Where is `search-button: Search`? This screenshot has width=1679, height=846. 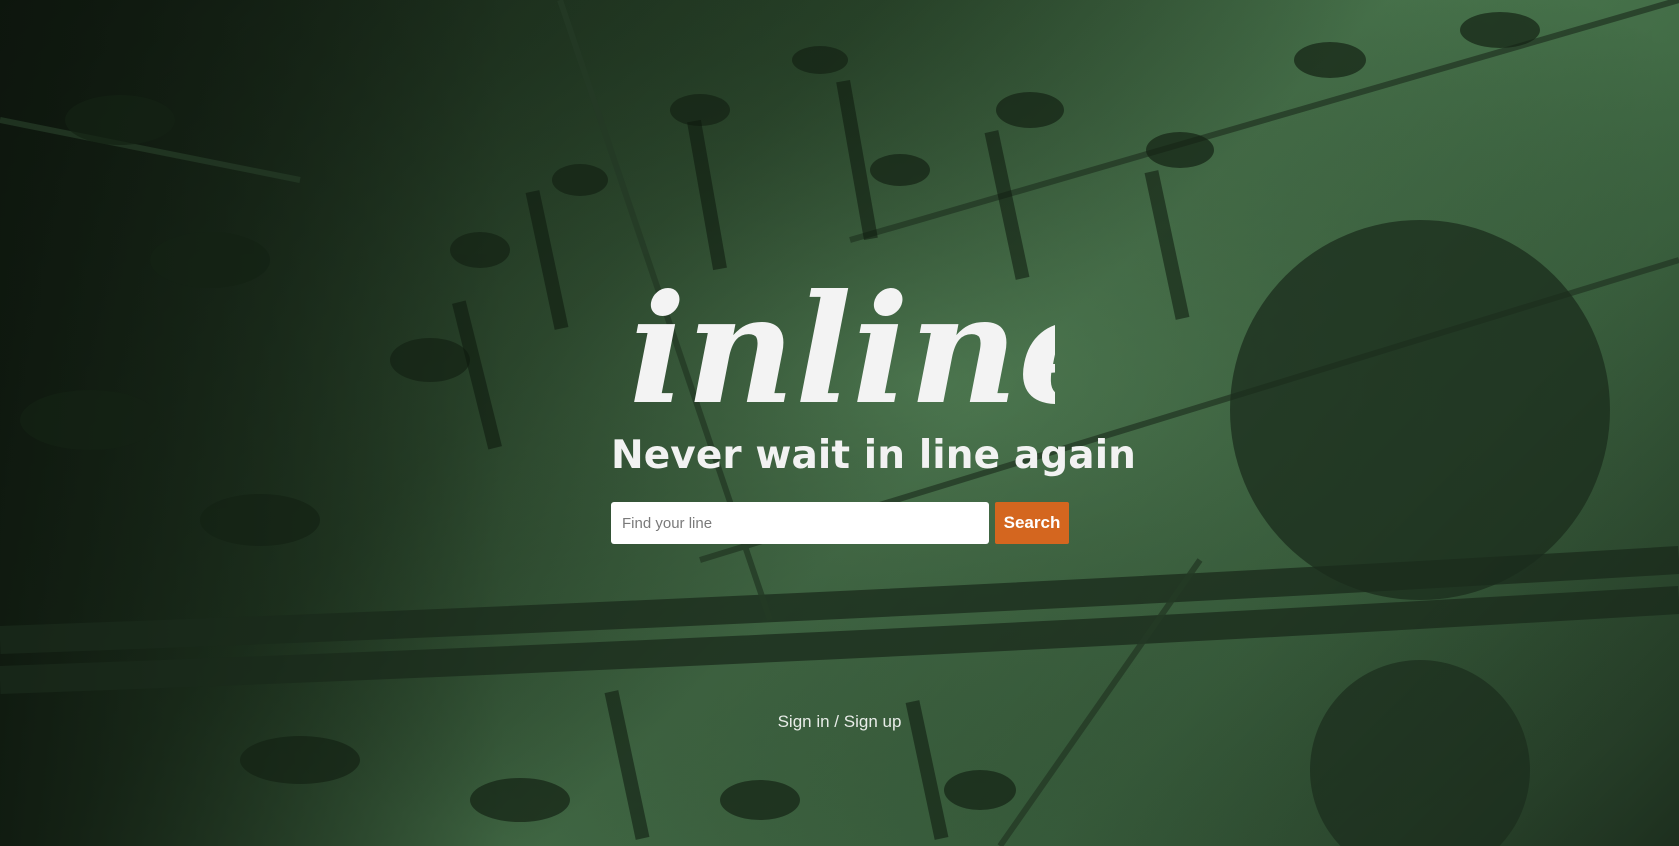 search-button: Search is located at coordinates (1032, 523).